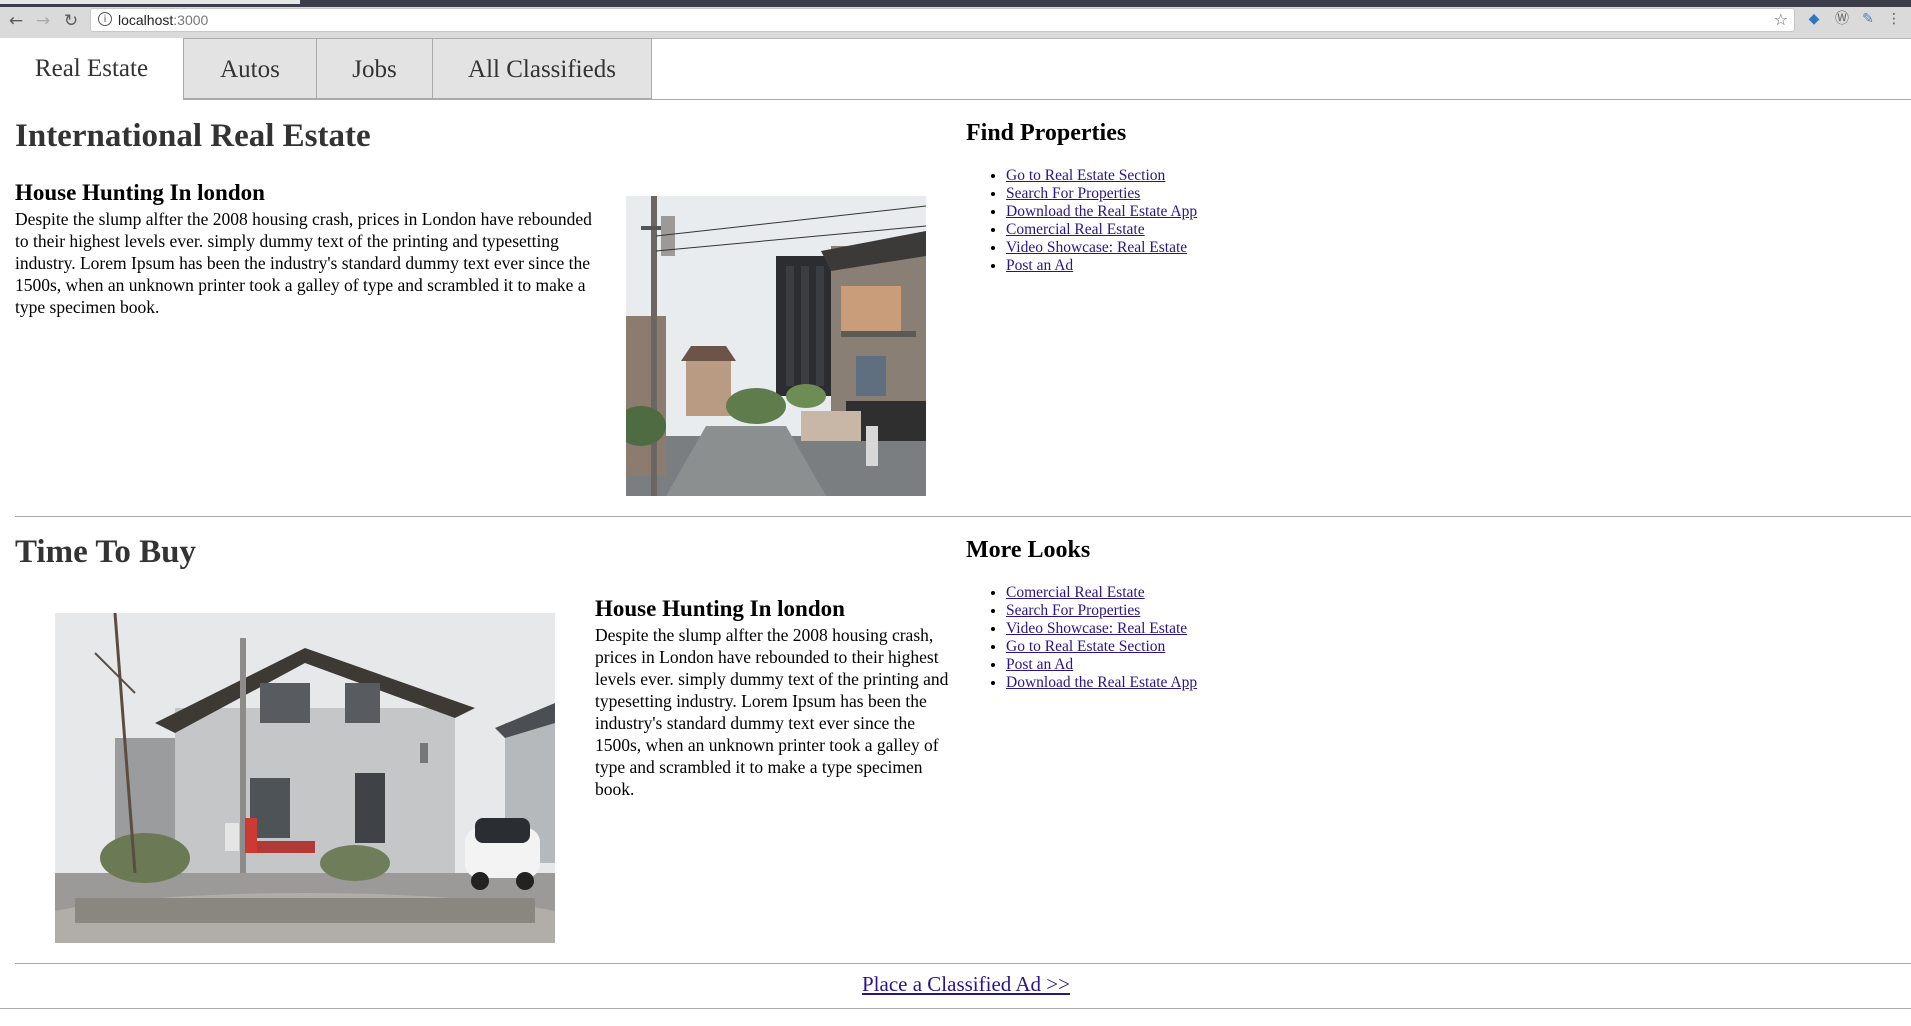  Describe the element at coordinates (250, 68) in the screenshot. I see `tab-autos: Autos` at that location.